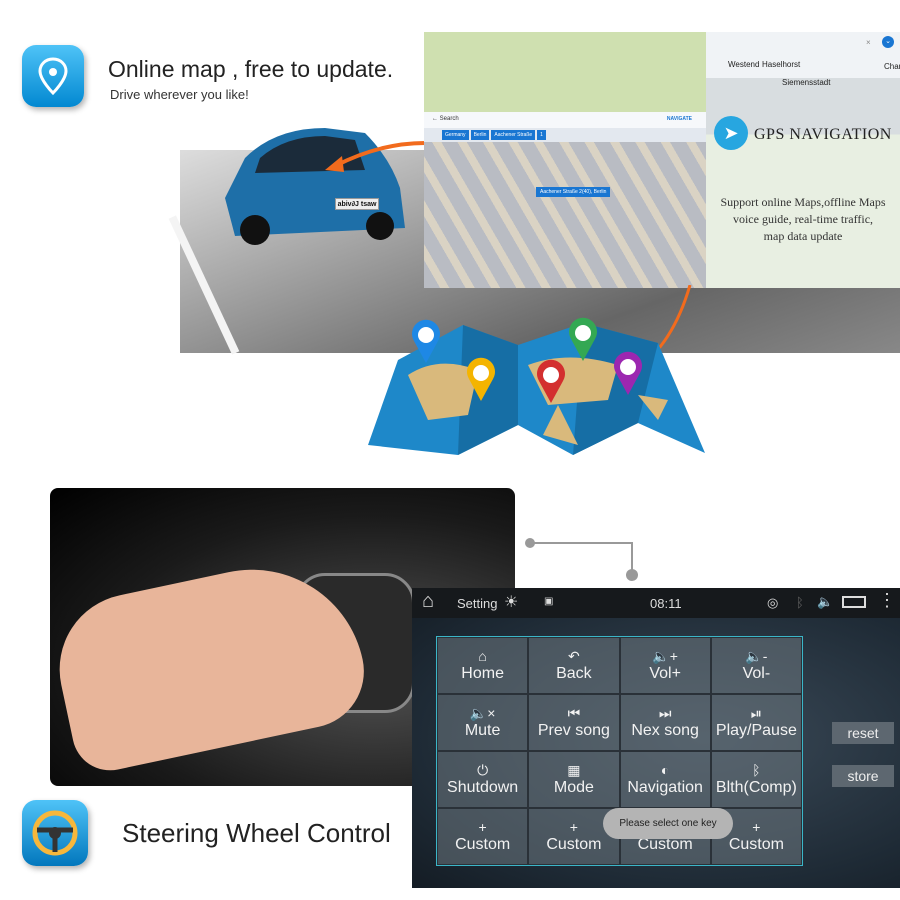 The width and height of the screenshot is (900, 900). What do you see at coordinates (357, 204) in the screenshot?
I see `license-plate: abiv∂J tsaw` at bounding box center [357, 204].